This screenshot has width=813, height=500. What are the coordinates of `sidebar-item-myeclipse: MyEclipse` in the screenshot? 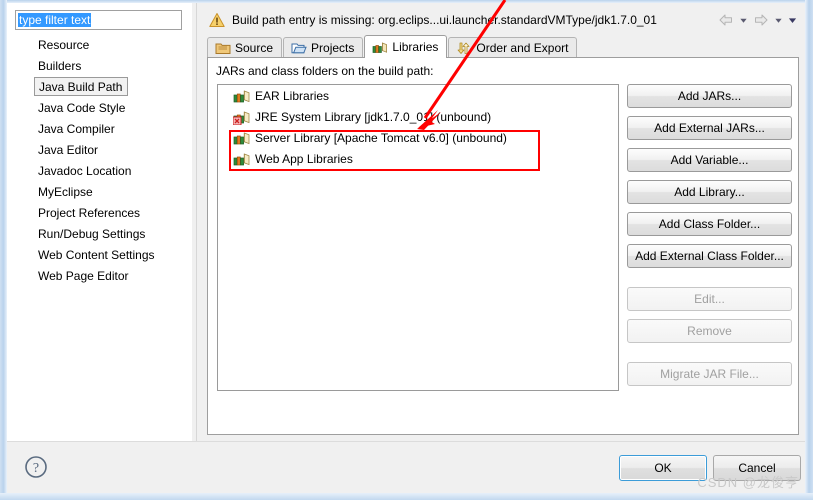 It's located at (99, 192).